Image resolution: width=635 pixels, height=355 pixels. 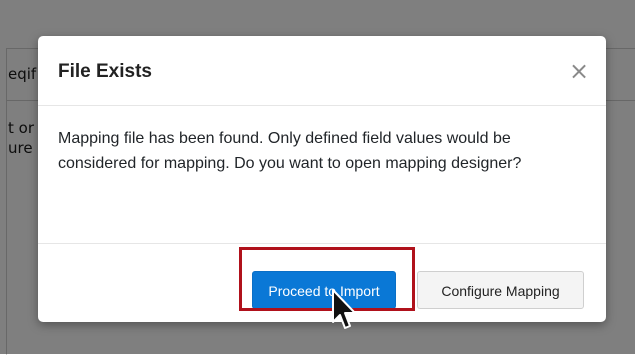 I want to click on mouse-pointer-icon, so click(x=344, y=309).